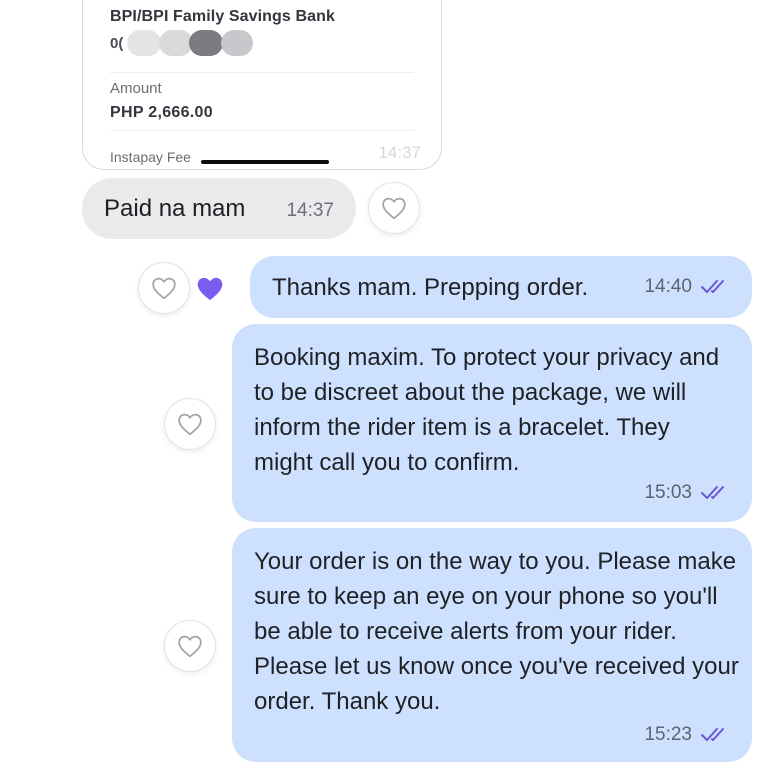 The height and width of the screenshot is (768, 768). Describe the element at coordinates (265, 162) in the screenshot. I see `redaction-bar` at that location.